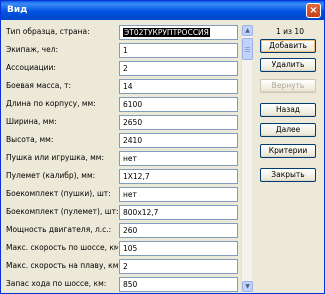 The height and width of the screenshot is (294, 325). Describe the element at coordinates (133, 122) in the screenshot. I see `field-value: 2650` at that location.